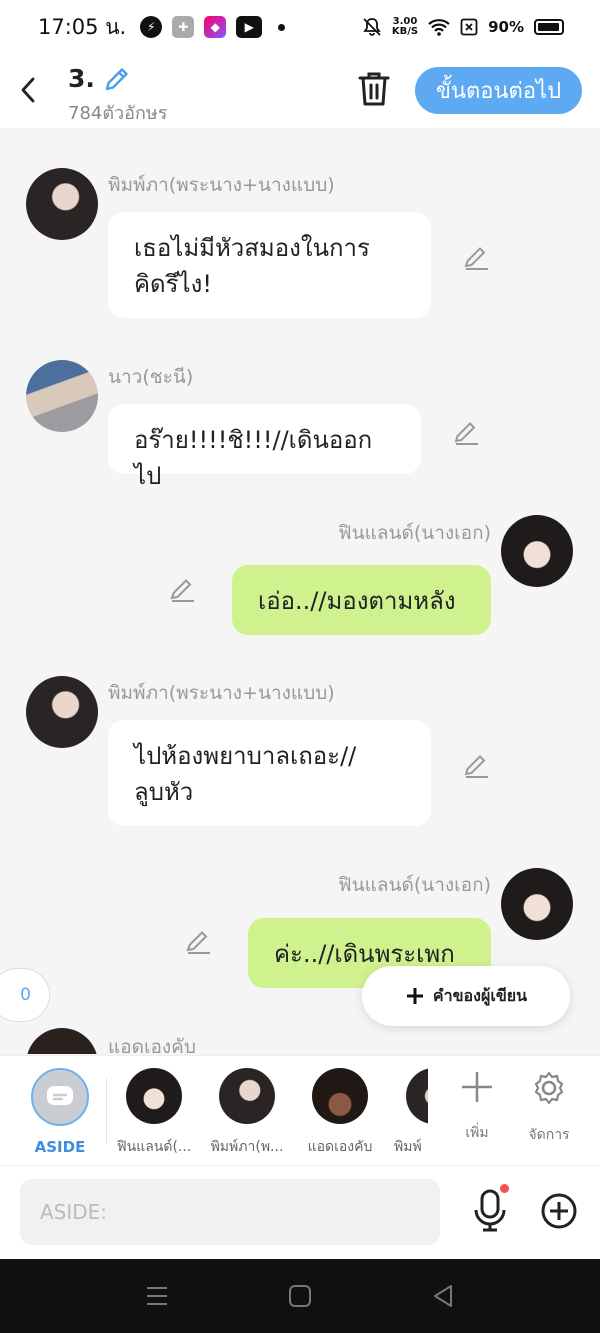 The height and width of the screenshot is (1333, 600). I want to click on status-time: 17:05 น., so click(82, 26).